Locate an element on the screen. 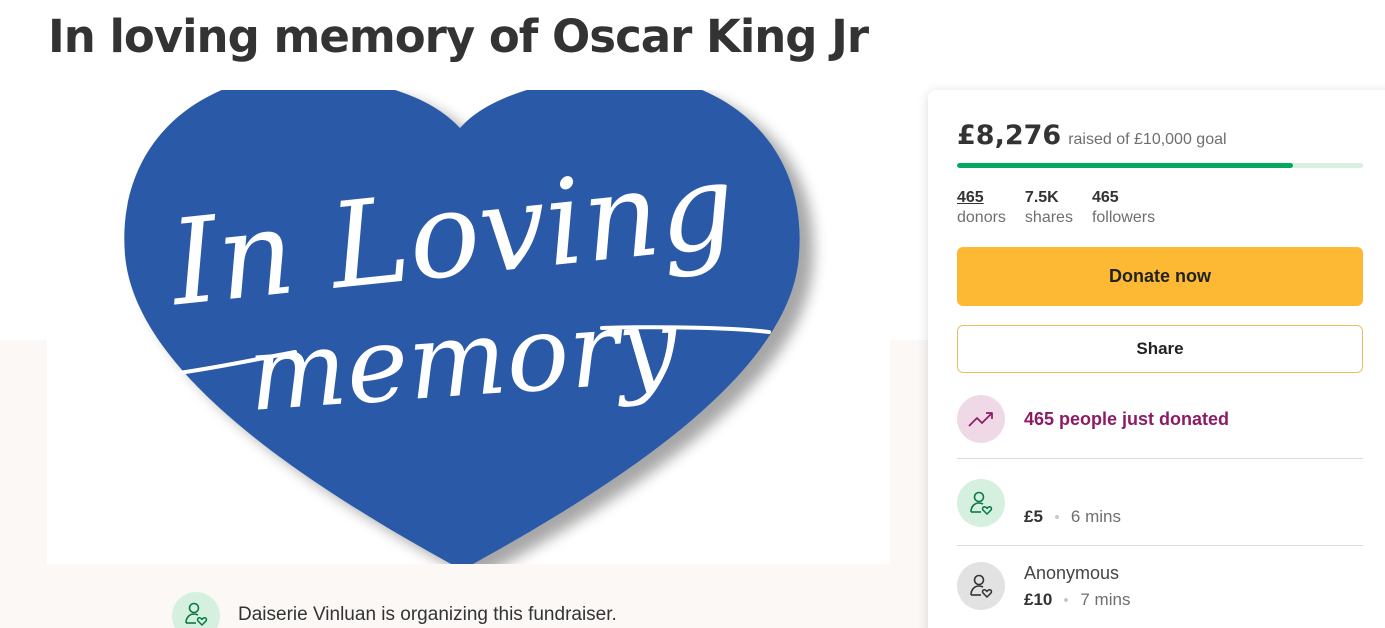  donation-meta: £10 7 mins is located at coordinates (1077, 600).